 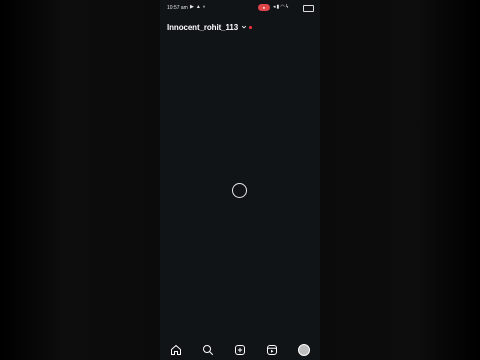 I want to click on username-label: Innocent_rohit_113, so click(x=202, y=27).